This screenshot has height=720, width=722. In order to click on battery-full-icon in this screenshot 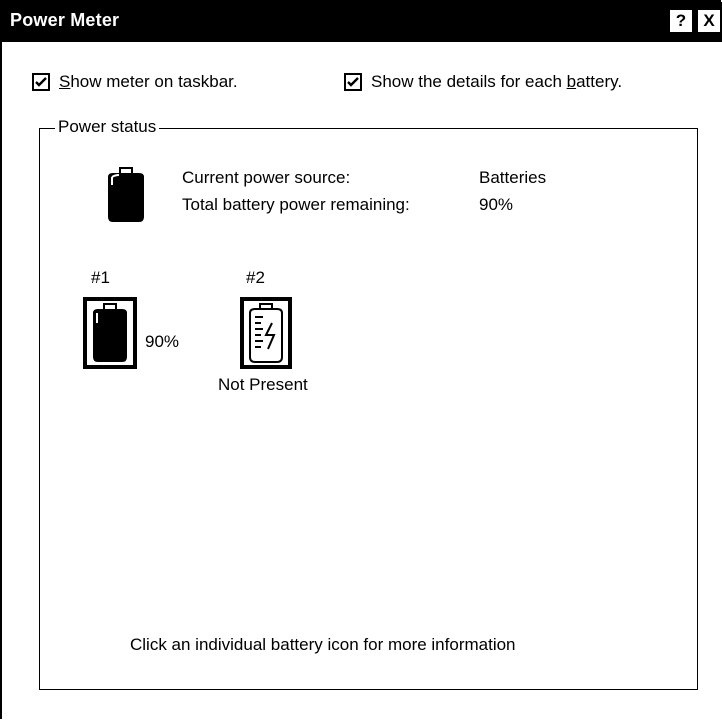, I will do `click(110, 332)`.